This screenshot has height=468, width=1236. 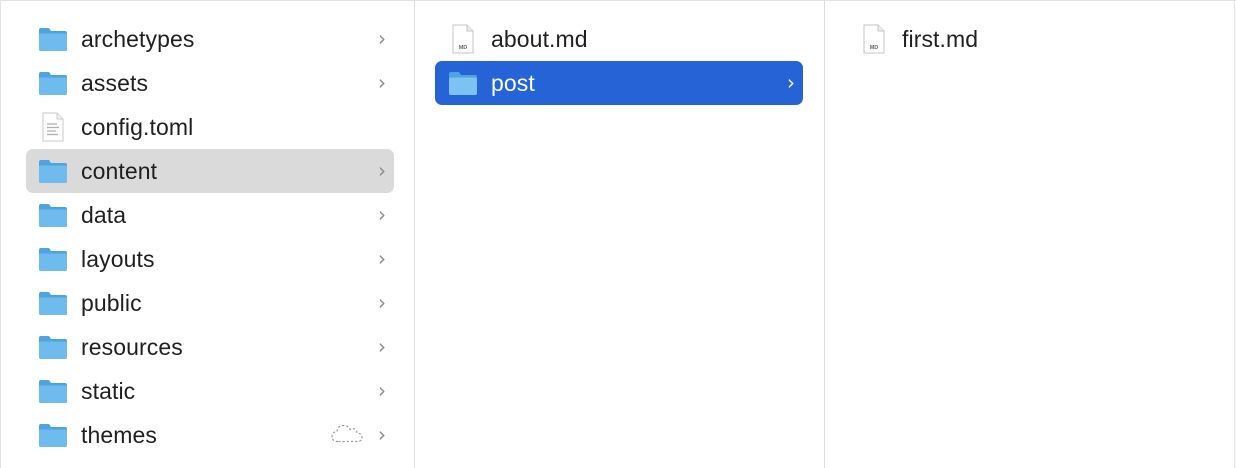 I want to click on text-file-icon, so click(x=53, y=127).